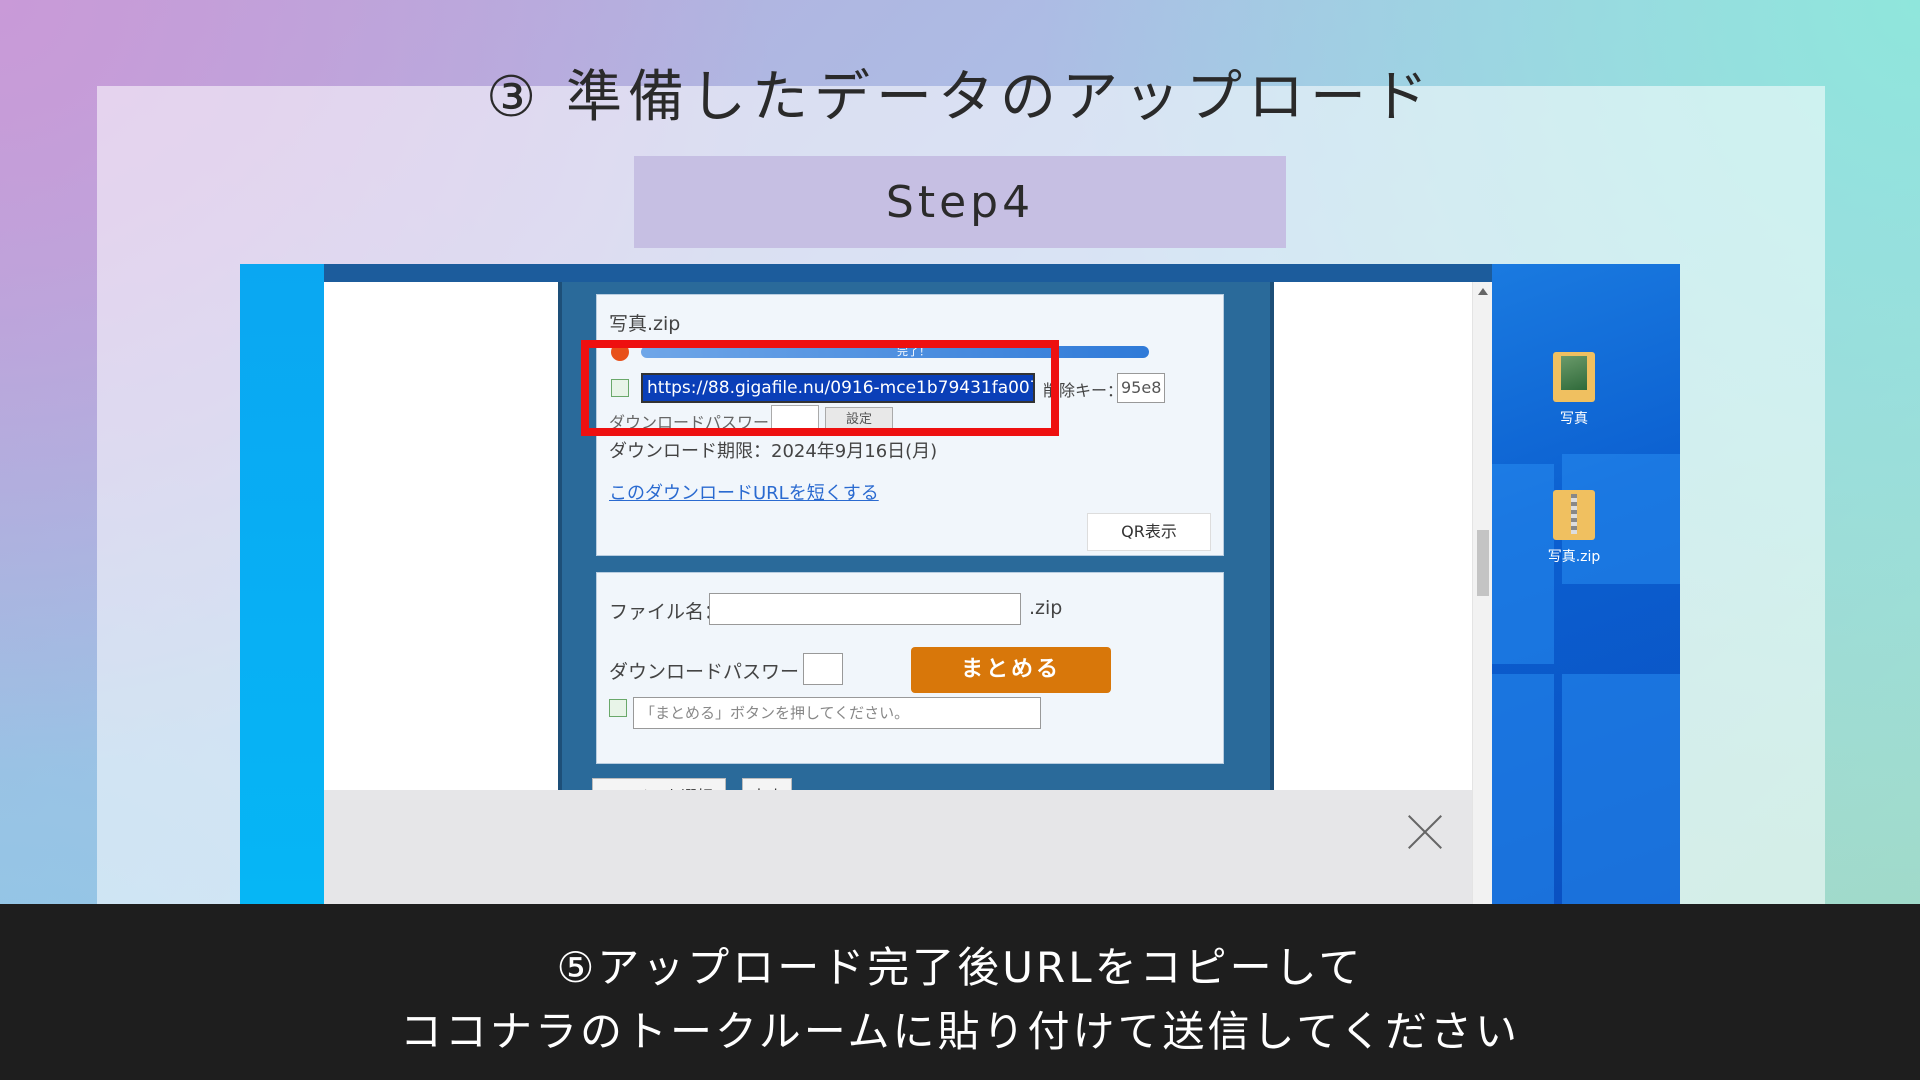 Image resolution: width=1920 pixels, height=1080 pixels. I want to click on slide-title: ③ 準備したデータのアップロード, so click(959, 97).